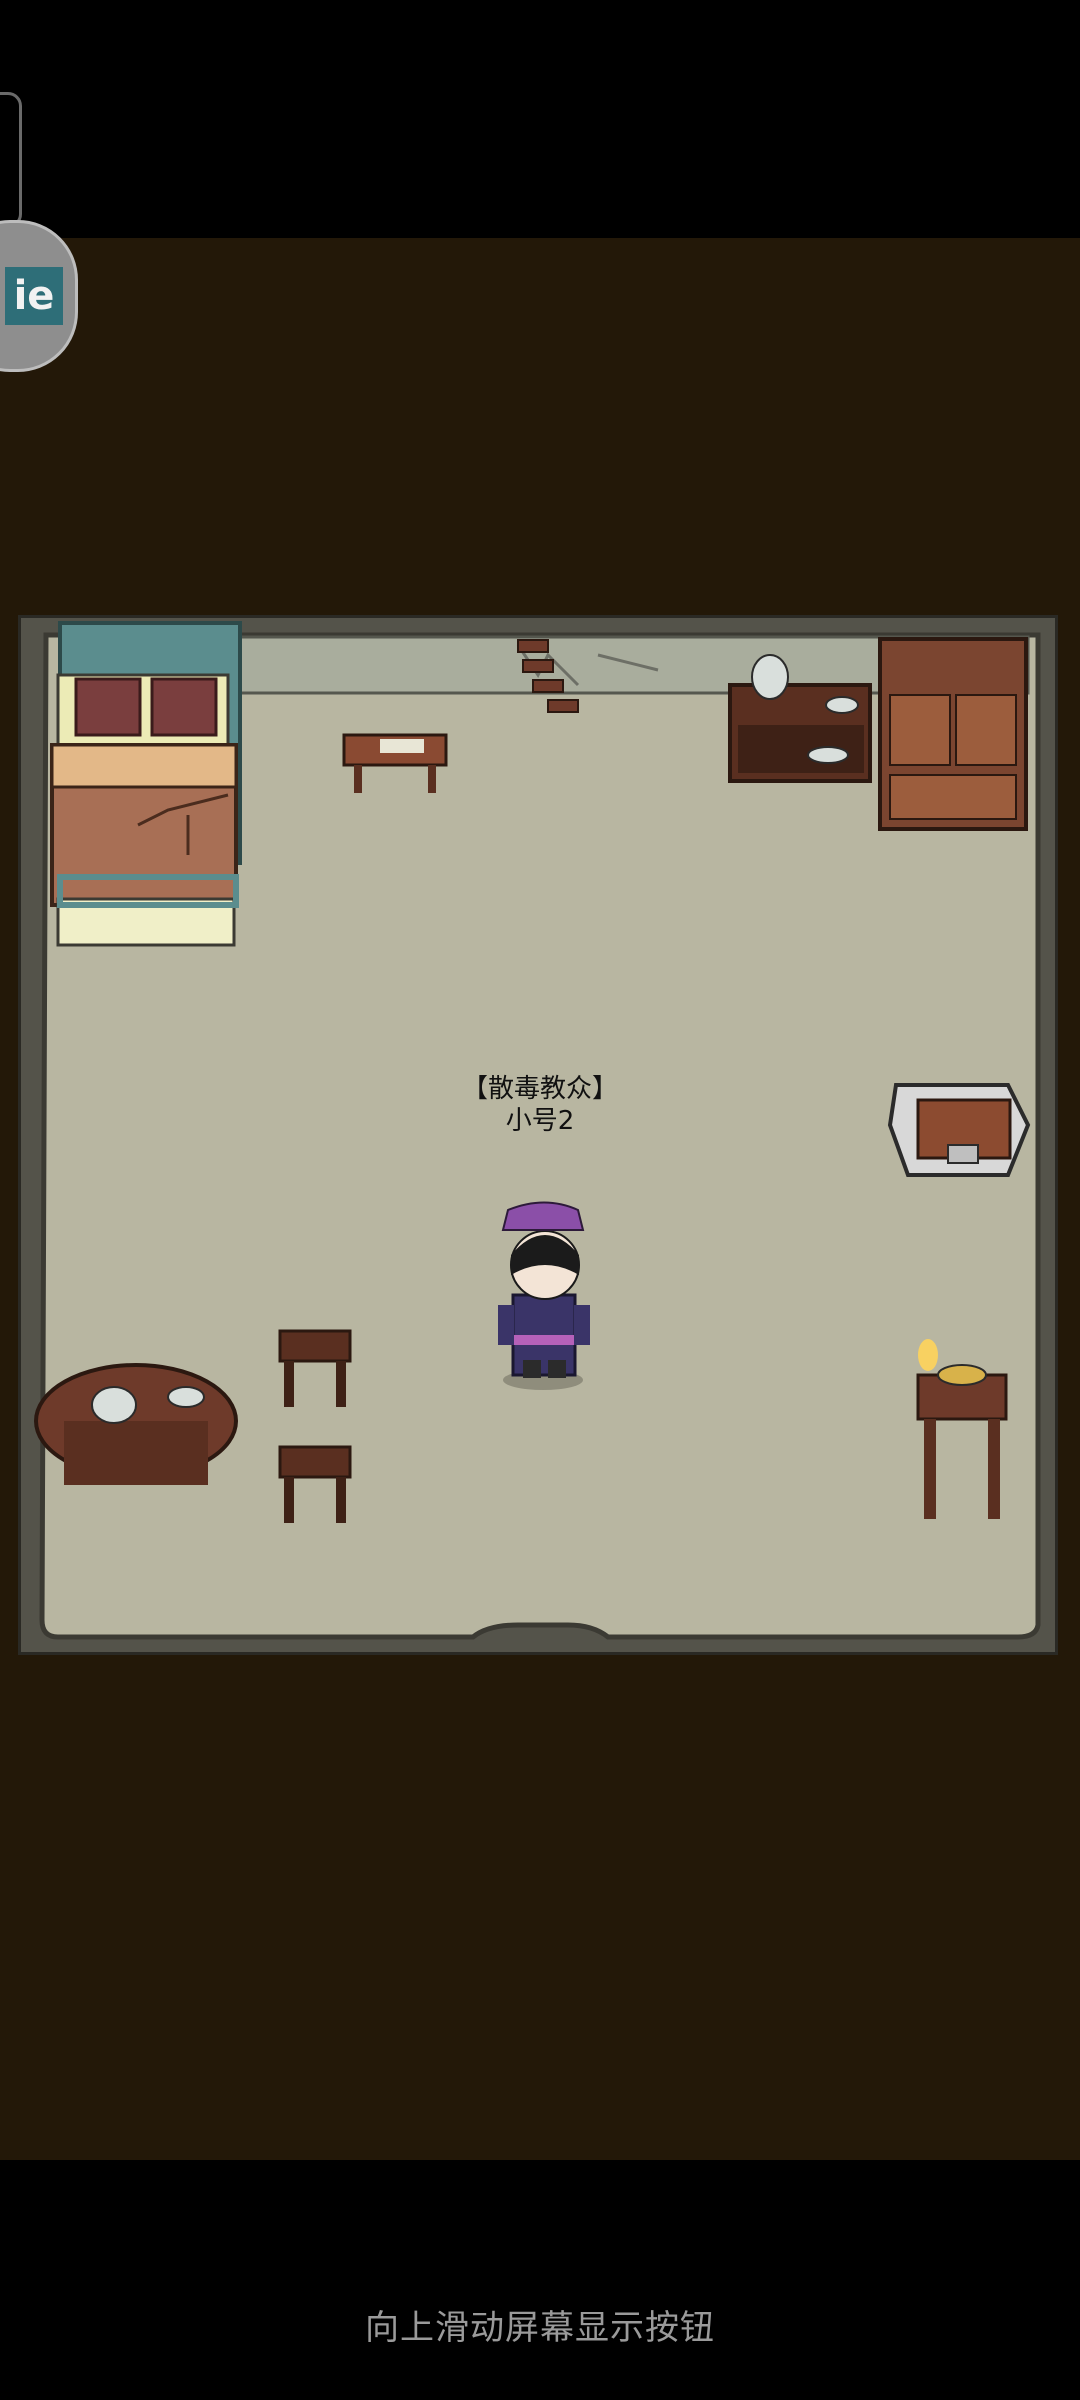  Describe the element at coordinates (34, 296) in the screenshot. I see `app-logo-icon: ie` at that location.